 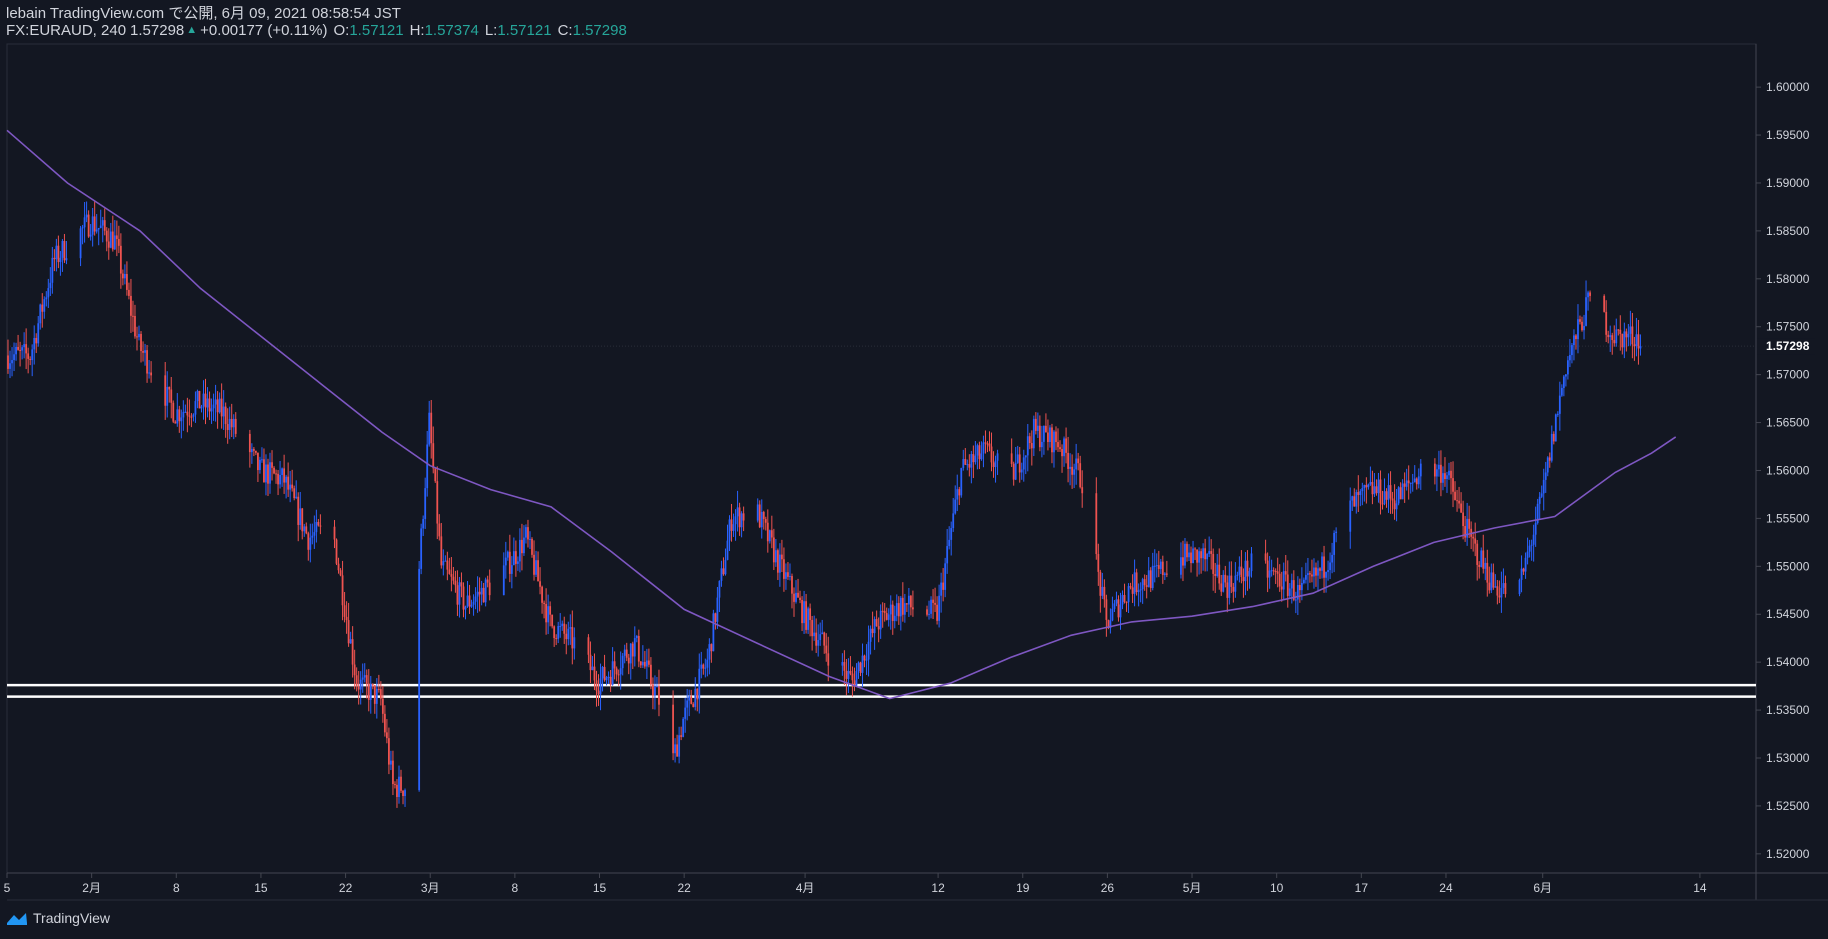 What do you see at coordinates (1788, 375) in the screenshot?
I see `y-tick-label: 1.57000` at bounding box center [1788, 375].